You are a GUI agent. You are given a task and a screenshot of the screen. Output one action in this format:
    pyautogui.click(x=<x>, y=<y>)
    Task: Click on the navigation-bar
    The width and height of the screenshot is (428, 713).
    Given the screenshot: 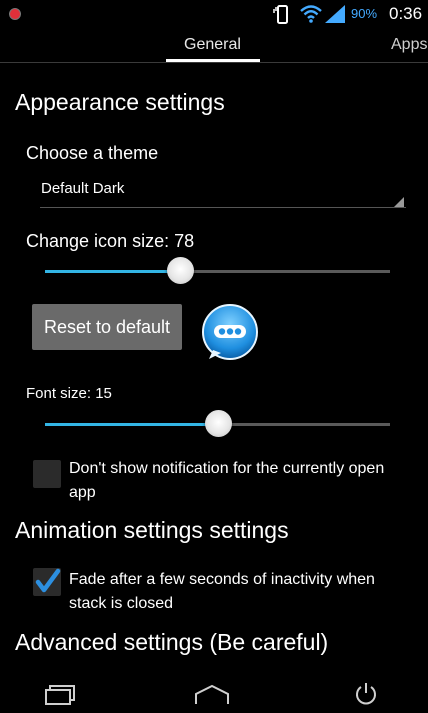 What is the action you would take?
    pyautogui.click(x=214, y=692)
    